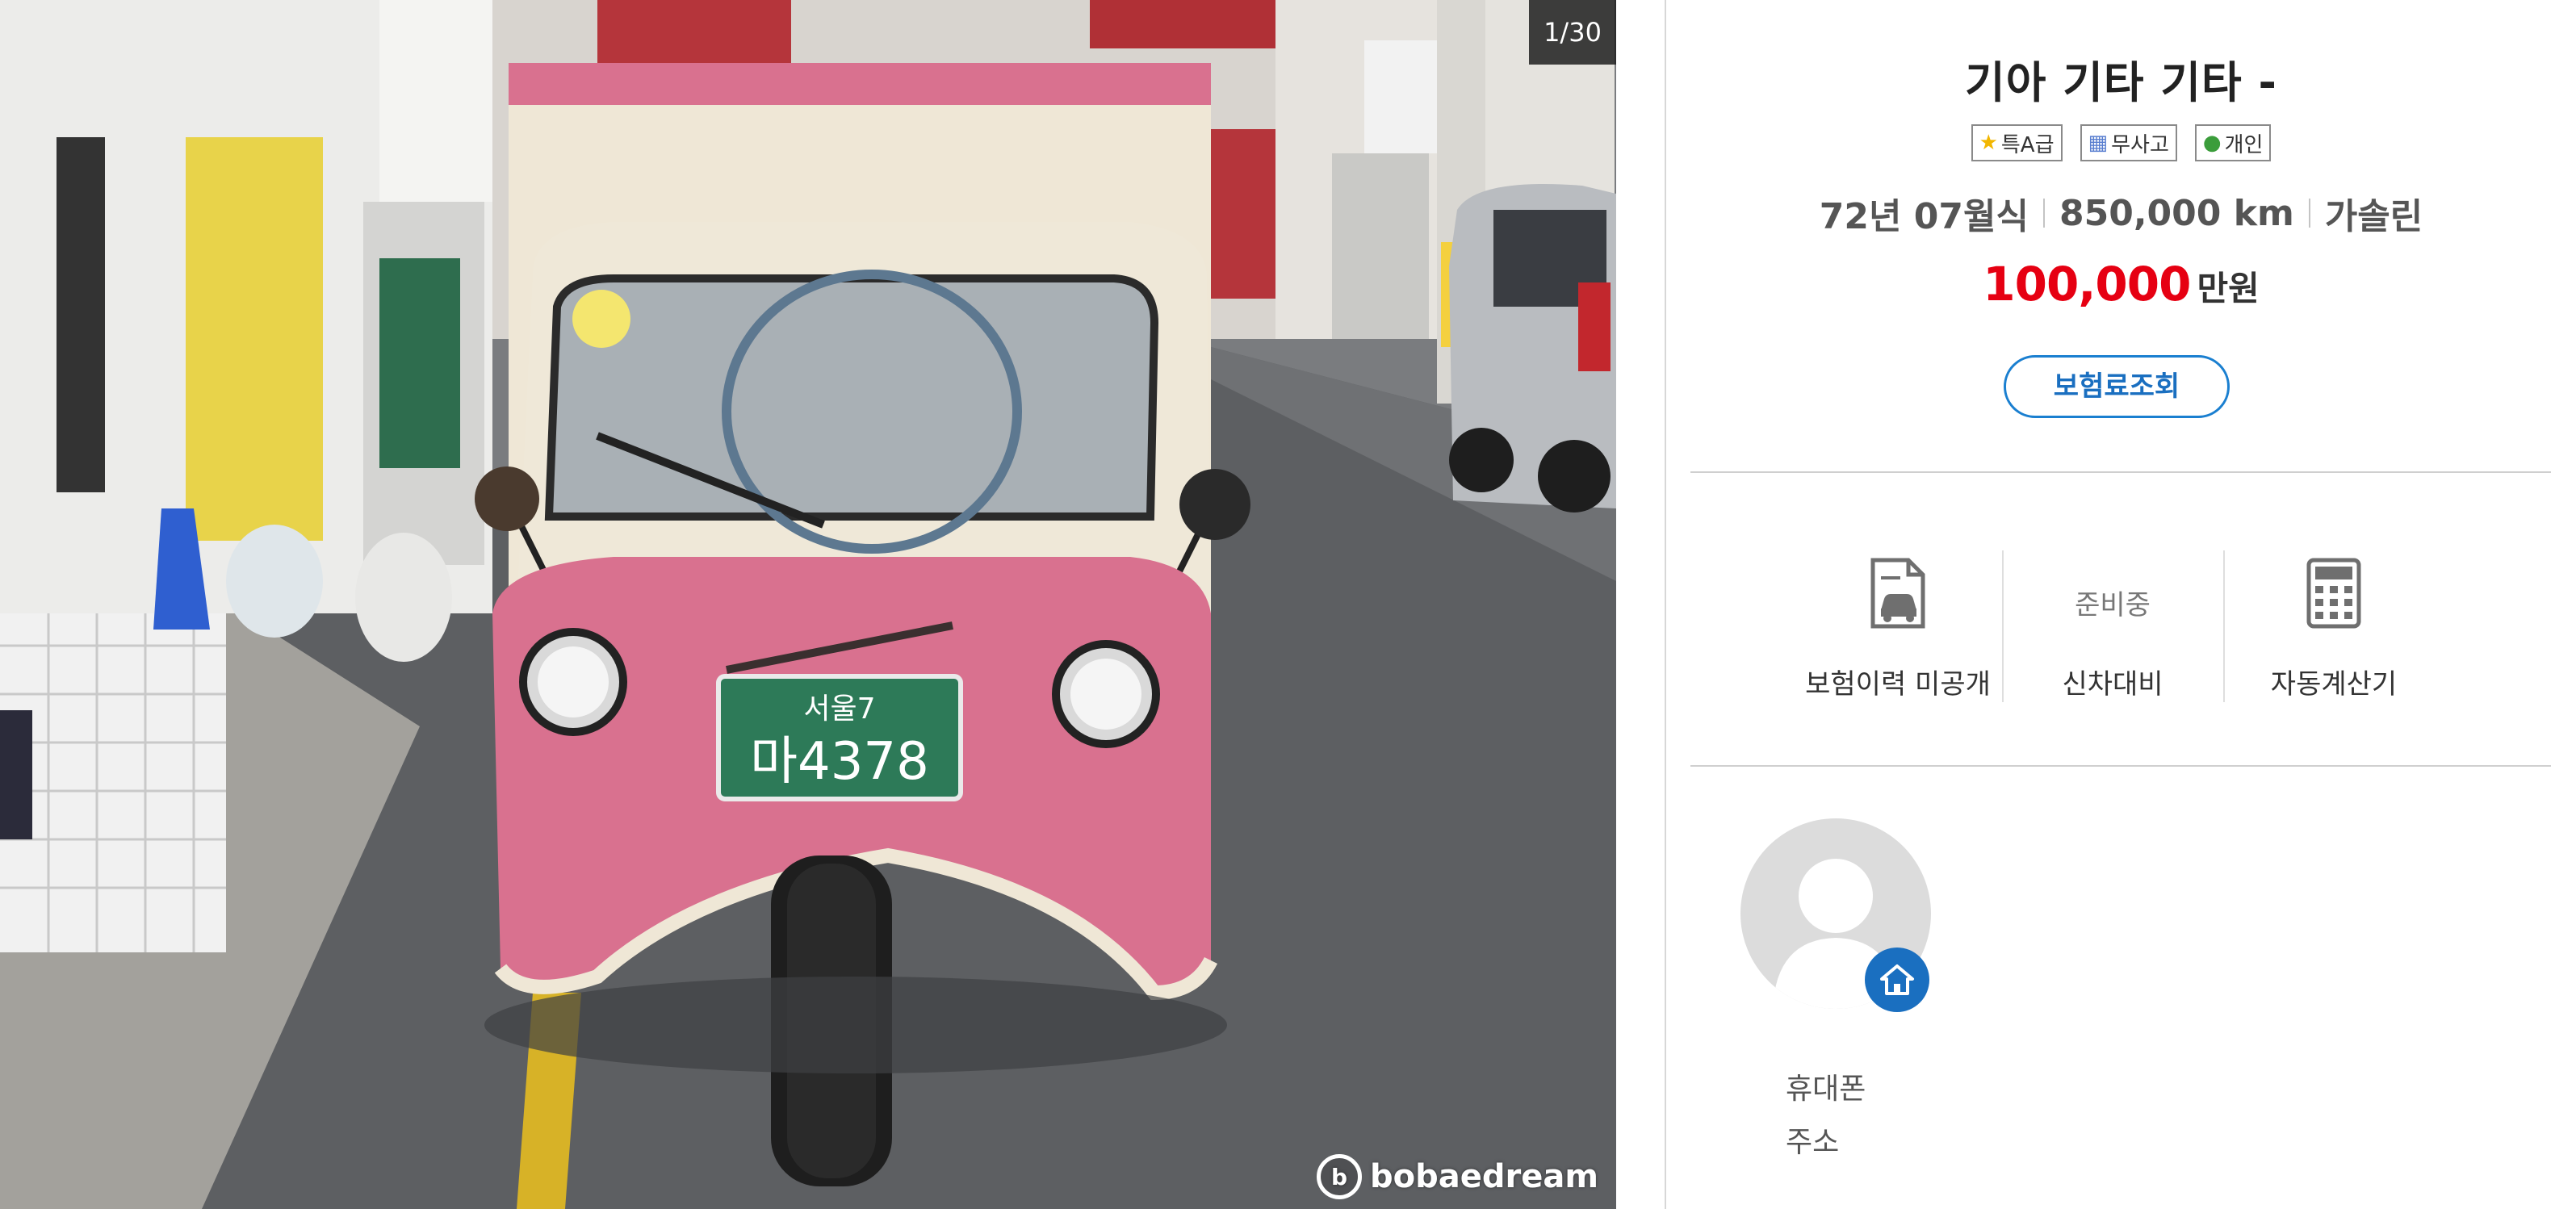  Describe the element at coordinates (2113, 605) in the screenshot. I see `new-car-compare-status: 준비중` at that location.